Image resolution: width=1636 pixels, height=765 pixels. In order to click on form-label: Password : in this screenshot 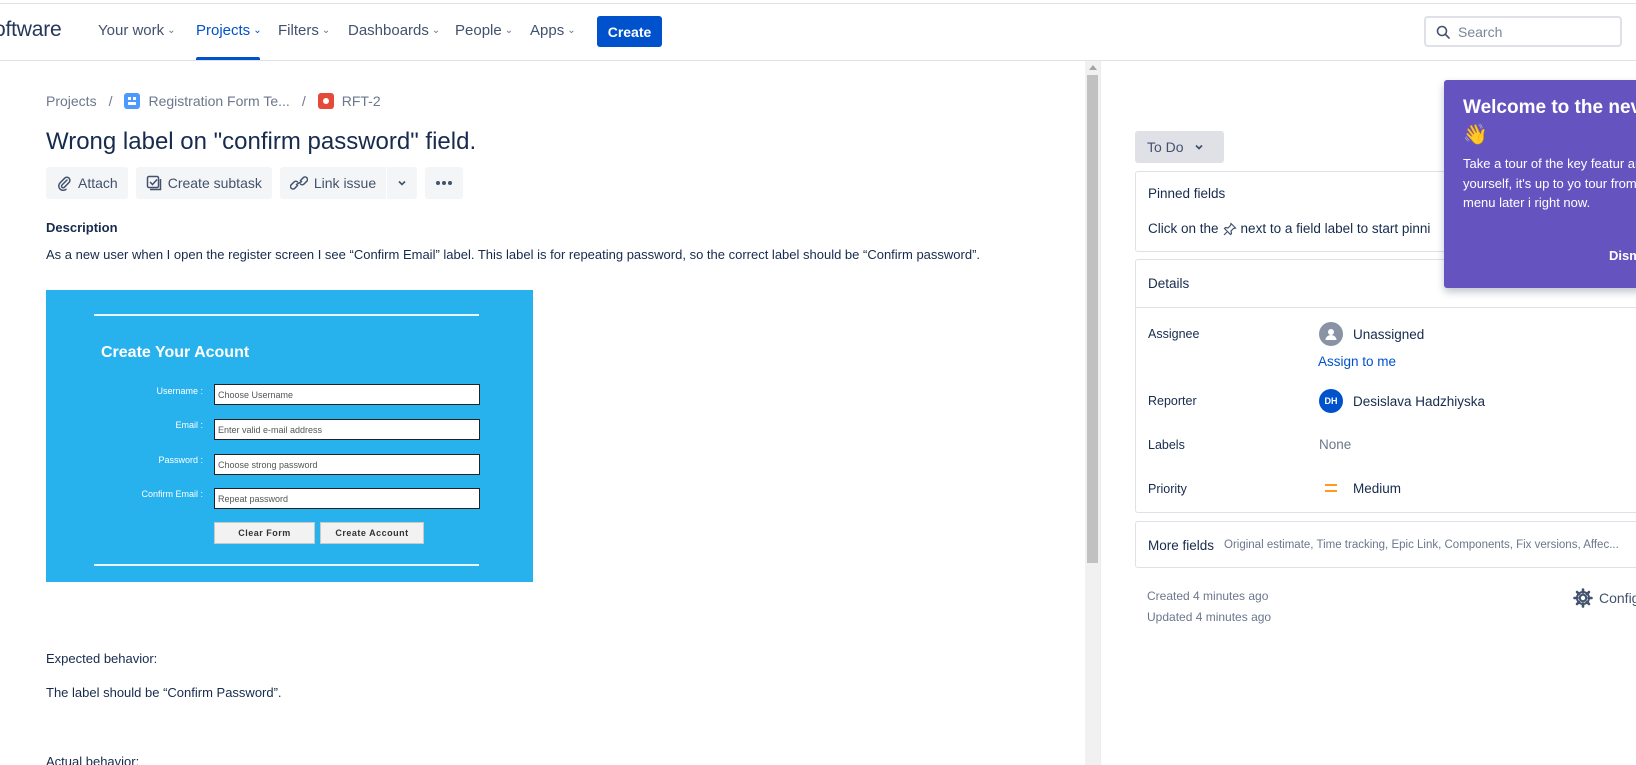, I will do `click(180, 460)`.